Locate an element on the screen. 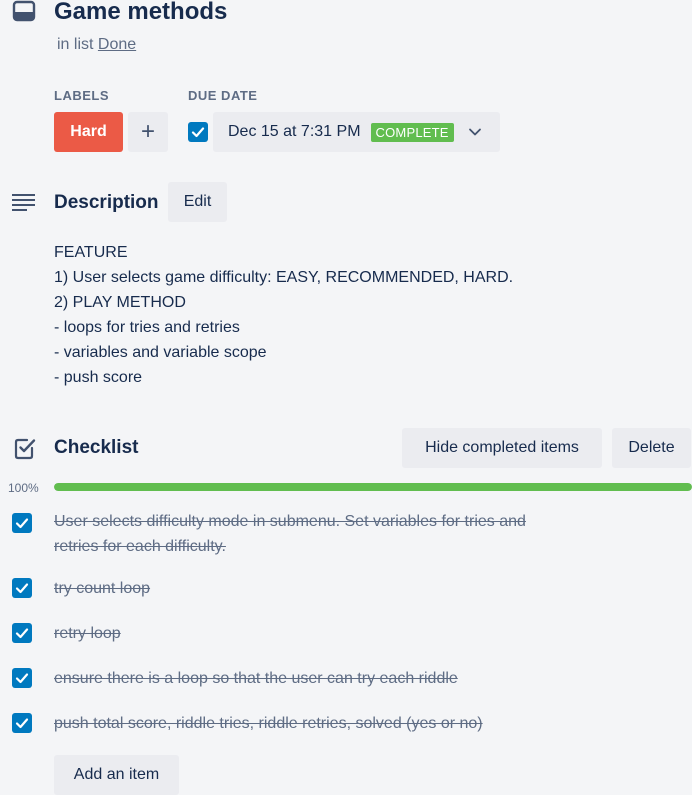  due-date-button: Dec 15 at 7:31 PM COMPLETE is located at coordinates (356, 132).